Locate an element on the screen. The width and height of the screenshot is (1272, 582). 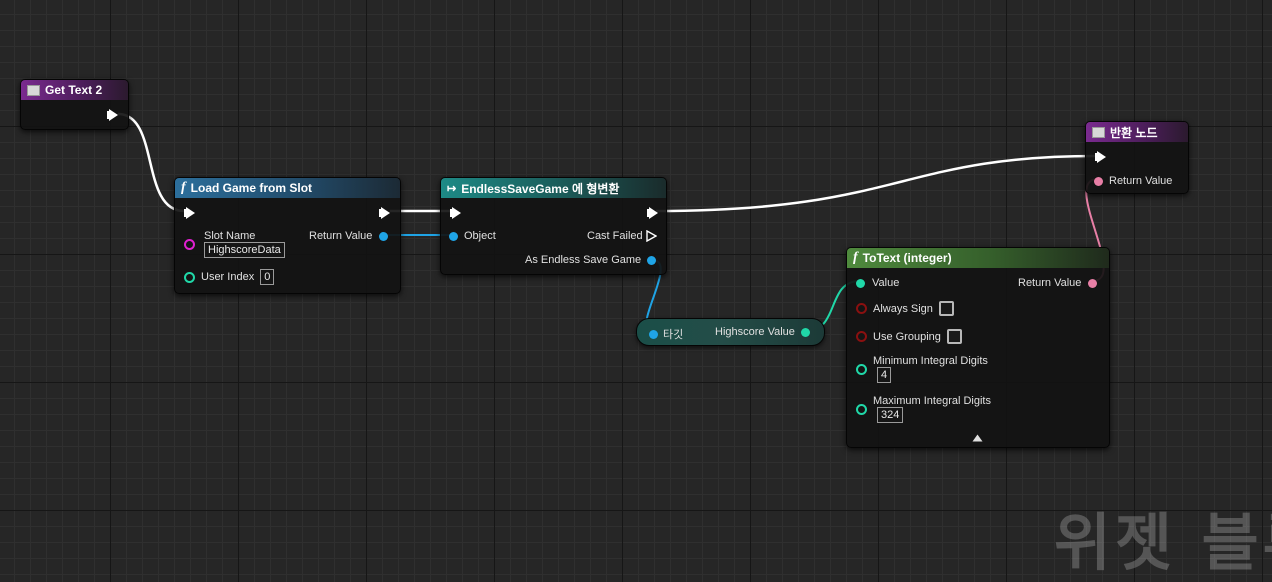
node-header: ↦ EndlessSaveGame 에 형변환 is located at coordinates (553, 188).